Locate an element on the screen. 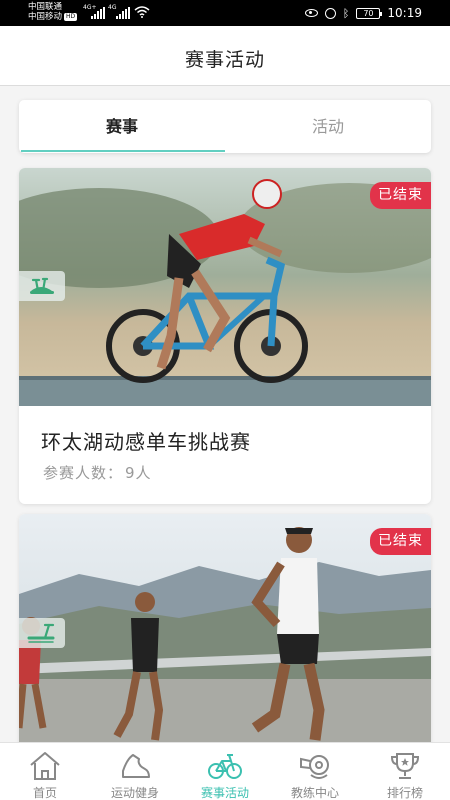  status-right: ᛒ 70 10:19 is located at coordinates (363, 13).